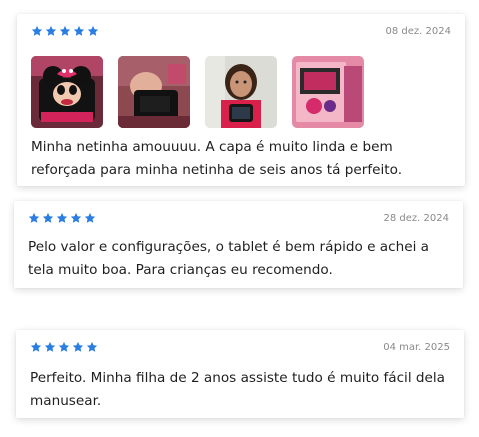 The height and width of the screenshot is (437, 479). I want to click on review-date: 28 dez. 2024, so click(416, 218).